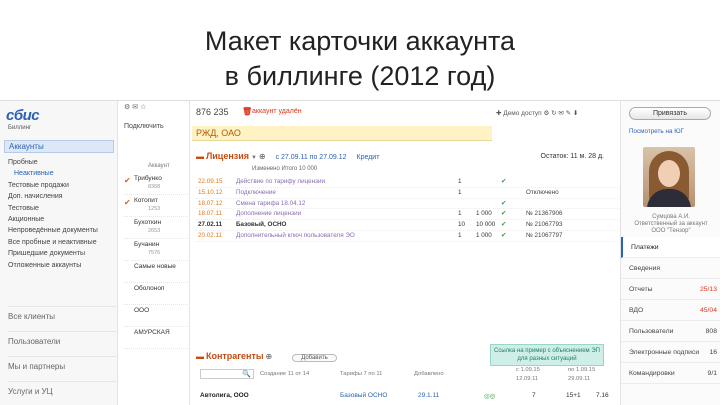  What do you see at coordinates (670, 247) in the screenshot?
I see `right-menu-item: Платежи` at bounding box center [670, 247].